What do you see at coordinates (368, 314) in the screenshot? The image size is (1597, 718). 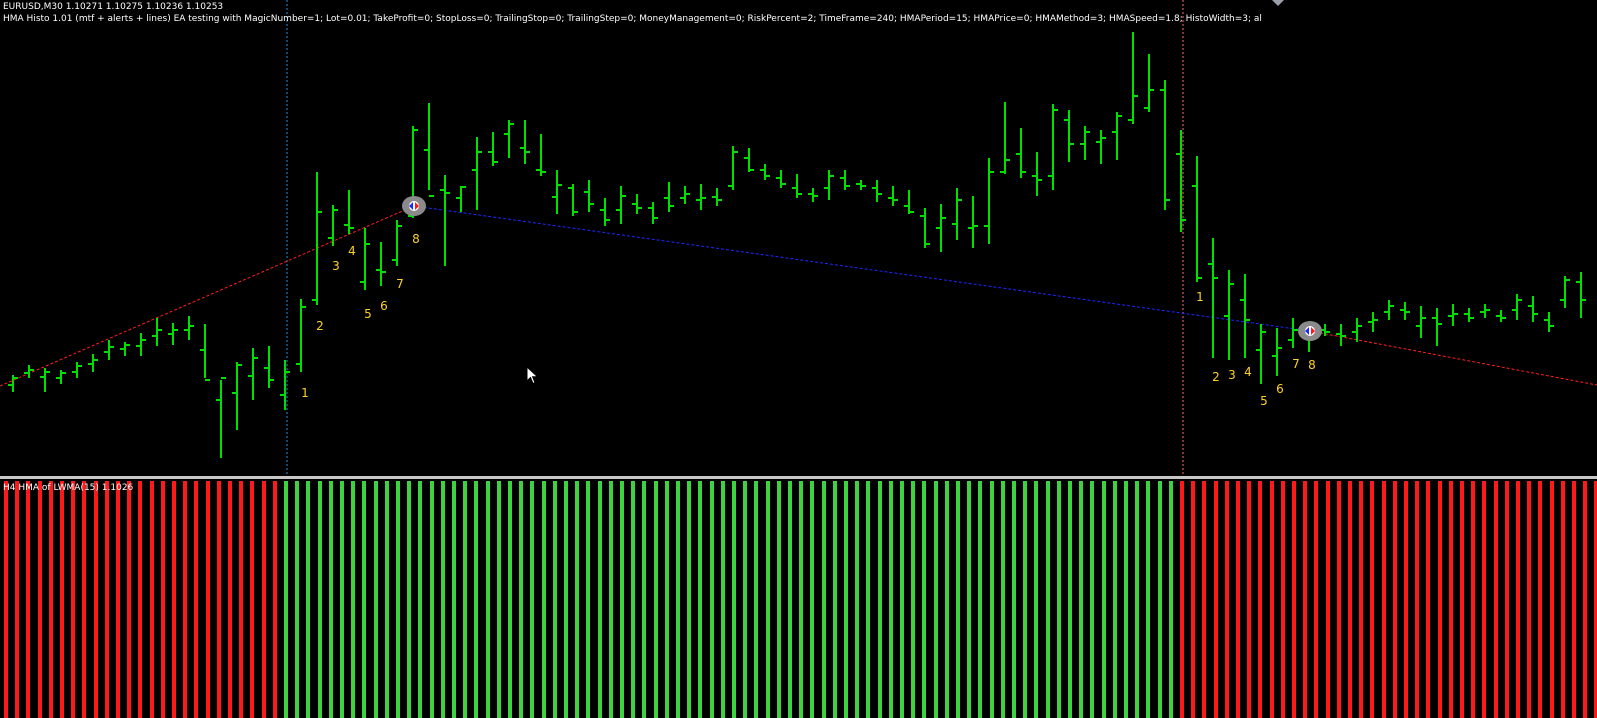 I see `count-label-first: 5` at bounding box center [368, 314].